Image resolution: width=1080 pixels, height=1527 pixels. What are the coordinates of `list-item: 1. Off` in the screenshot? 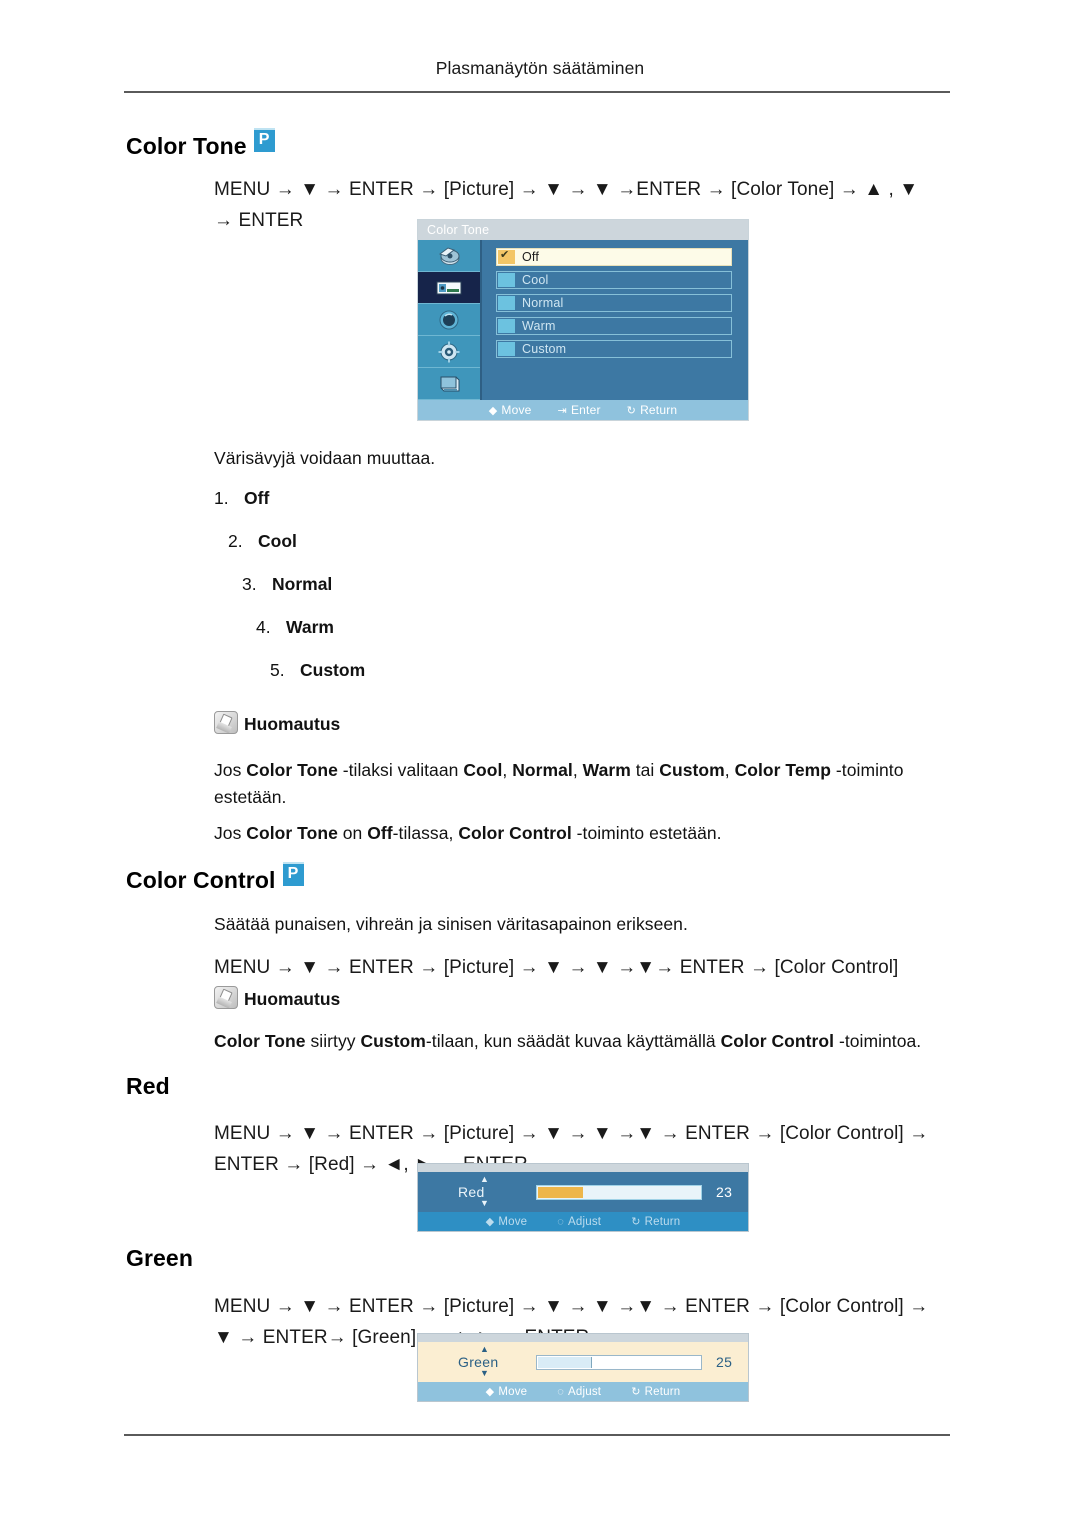 It's located at (289, 509).